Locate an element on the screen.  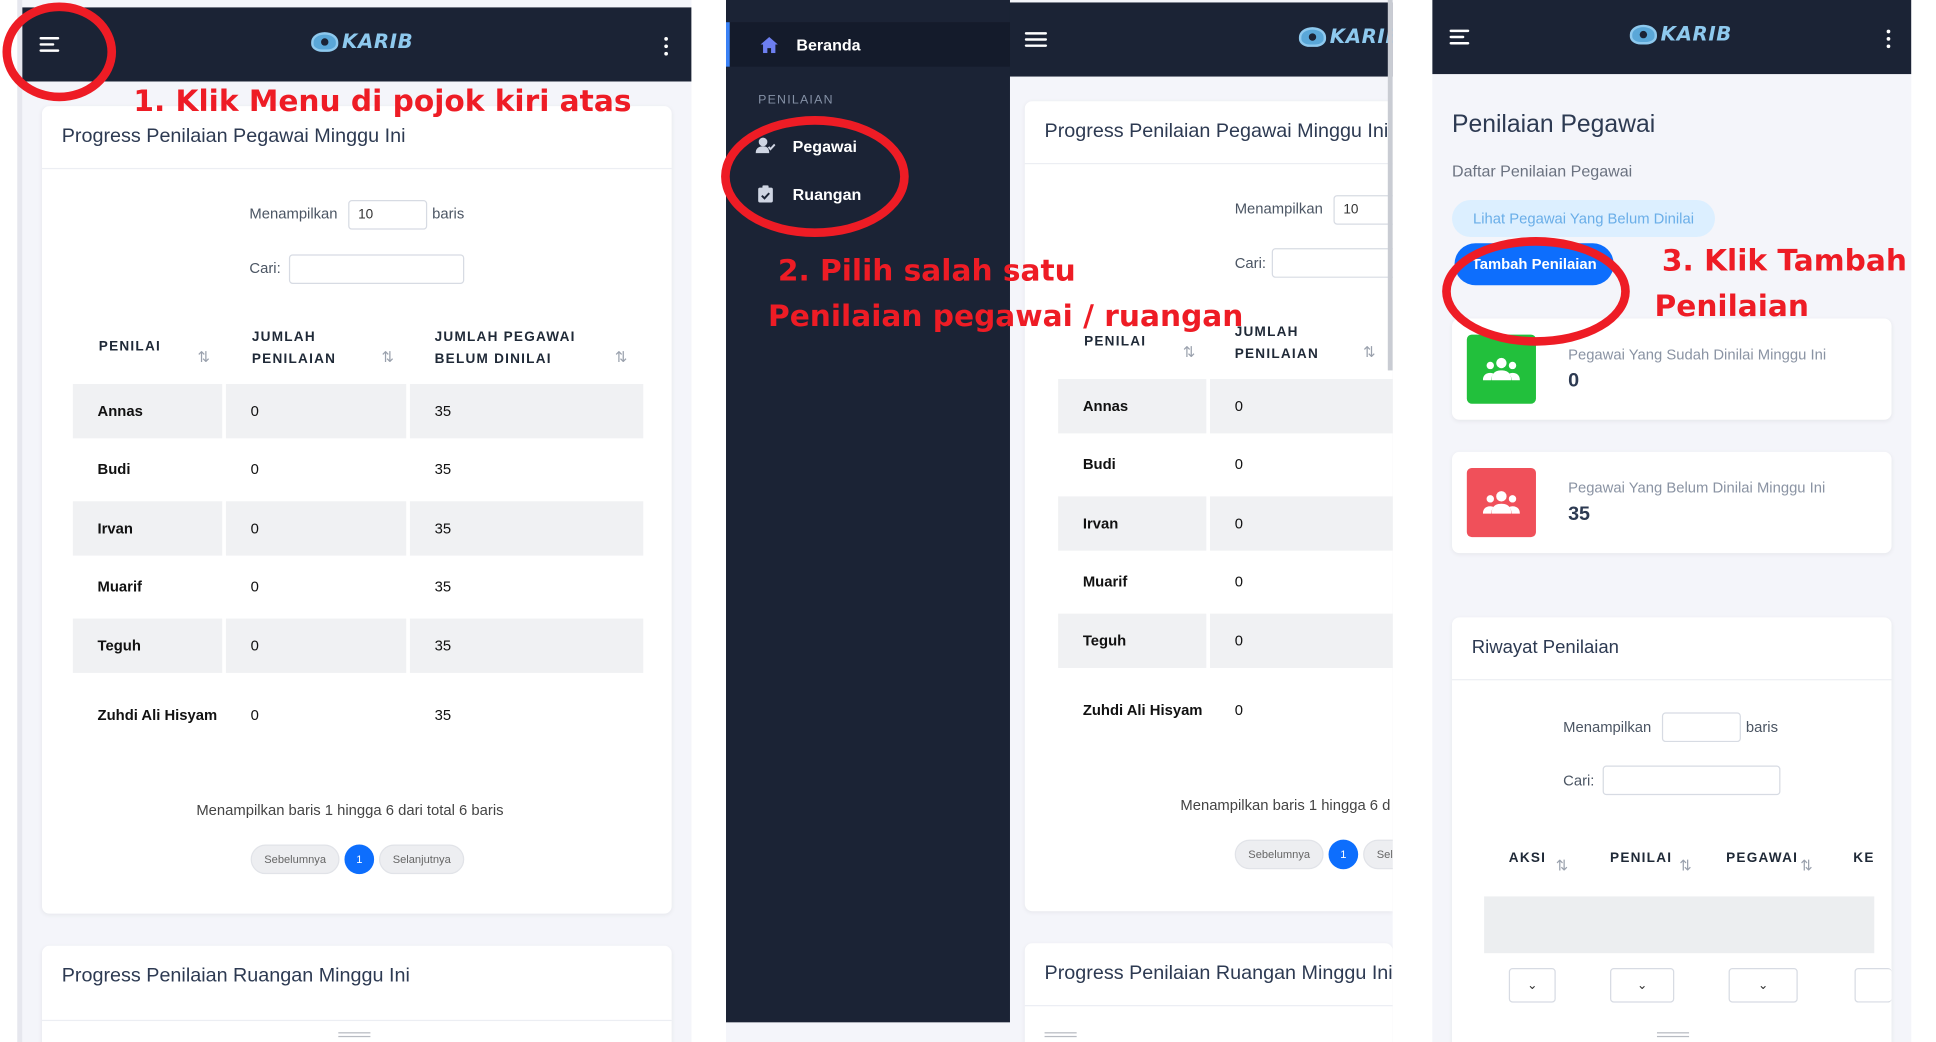
sidebar-item-label: Beranda is located at coordinates (828, 44).